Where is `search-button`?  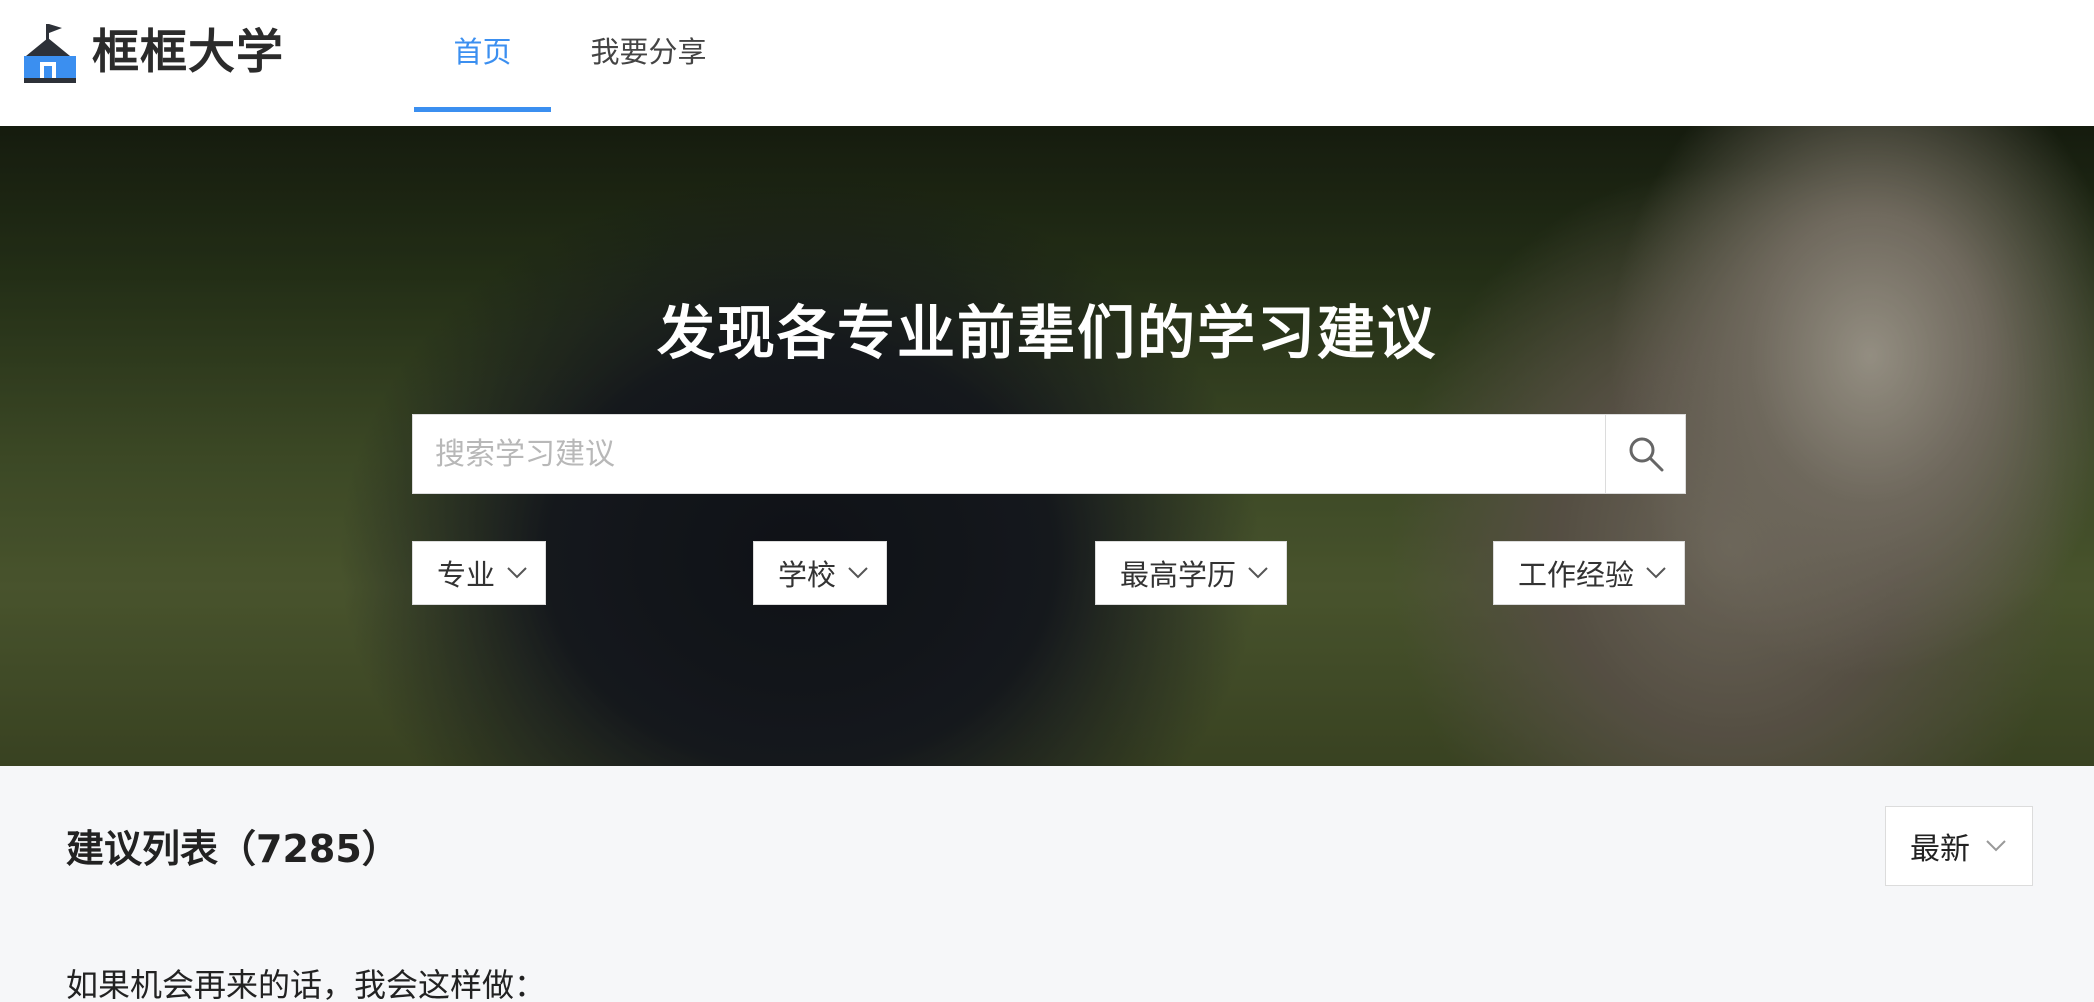 search-button is located at coordinates (1645, 454).